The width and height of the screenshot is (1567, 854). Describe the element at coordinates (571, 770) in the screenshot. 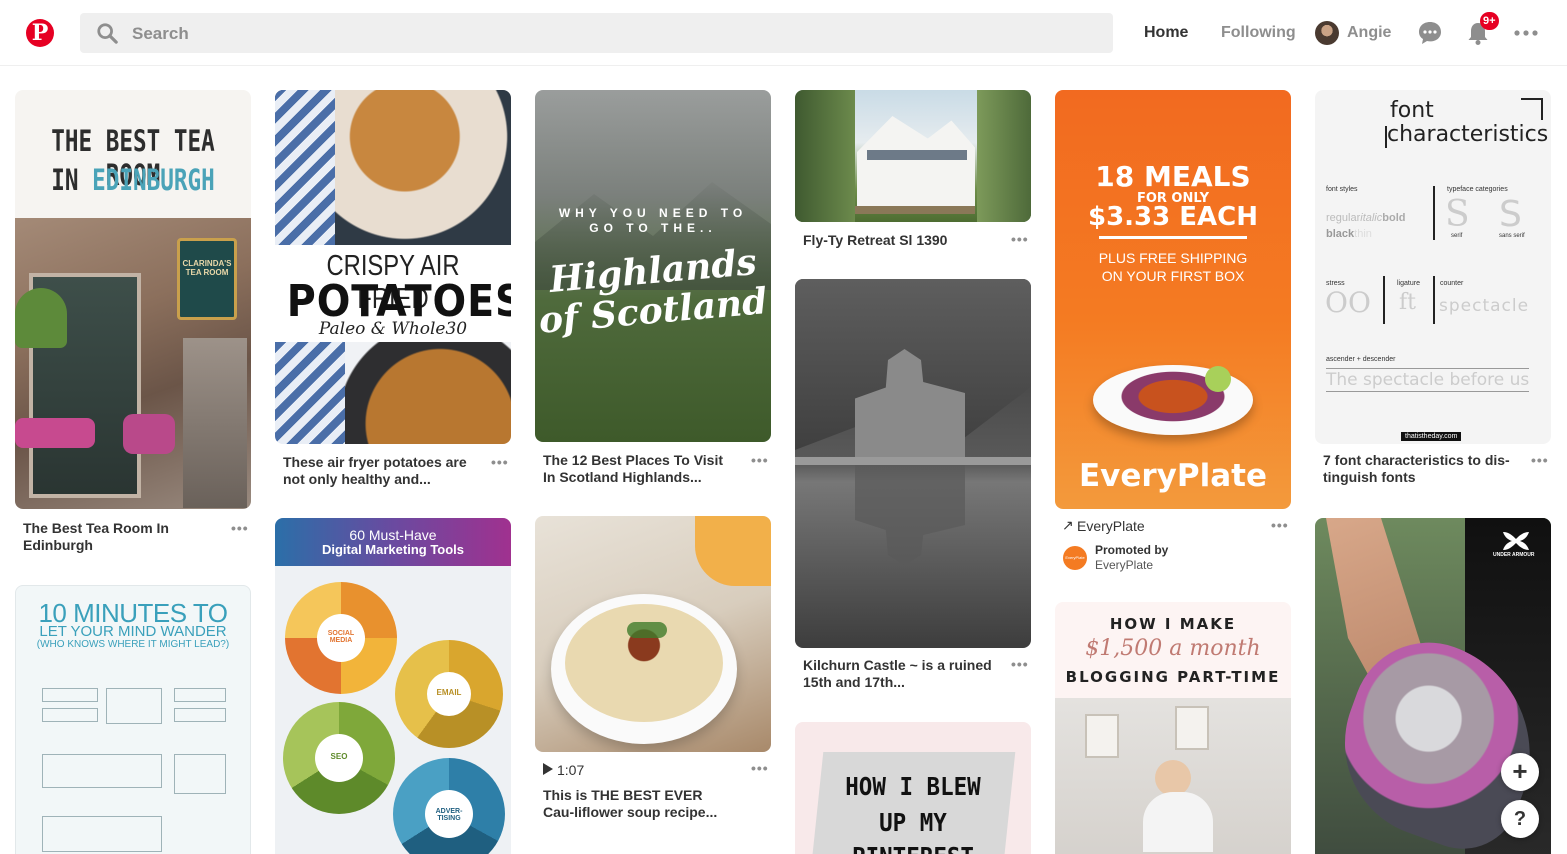

I see `video-duration: 1:07` at that location.